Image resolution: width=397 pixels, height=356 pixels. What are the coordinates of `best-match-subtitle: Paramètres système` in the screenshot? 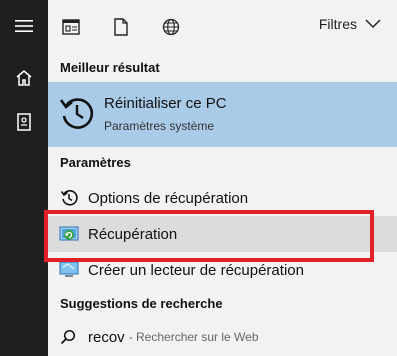 It's located at (159, 126).